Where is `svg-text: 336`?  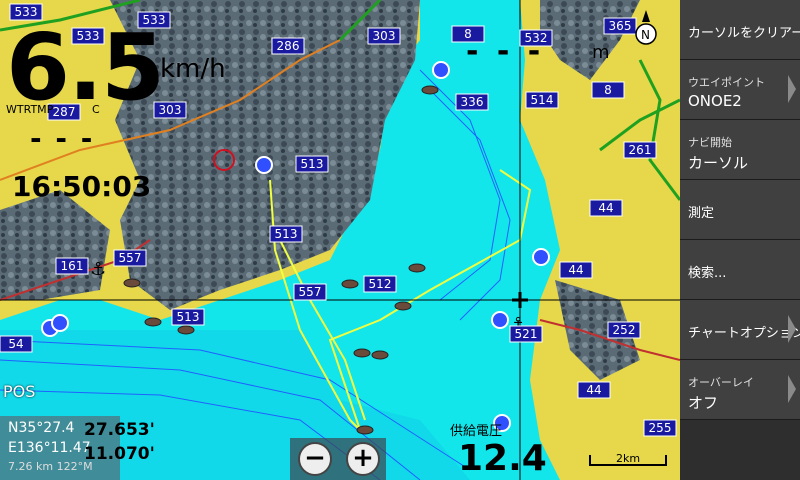
svg-text: 336 is located at coordinates (472, 102).